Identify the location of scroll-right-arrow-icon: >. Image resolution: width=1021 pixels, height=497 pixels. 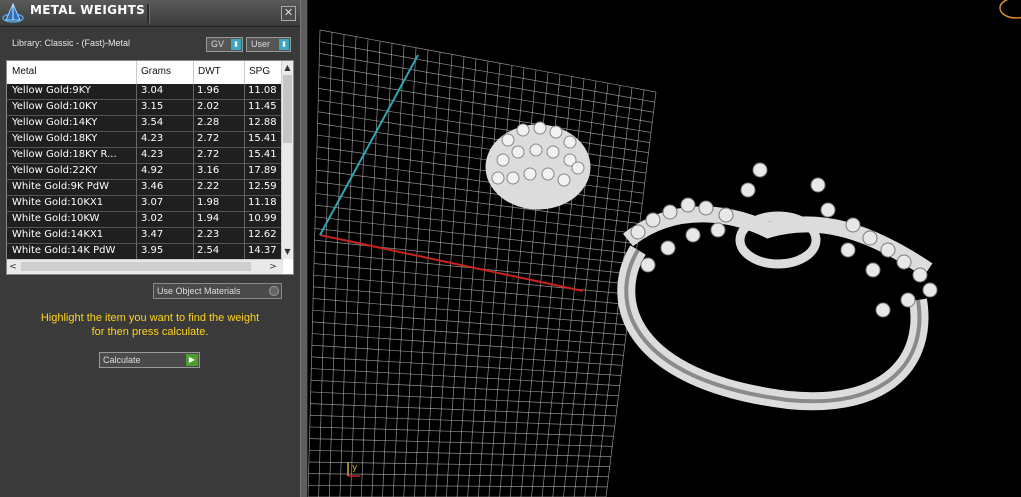
(273, 267).